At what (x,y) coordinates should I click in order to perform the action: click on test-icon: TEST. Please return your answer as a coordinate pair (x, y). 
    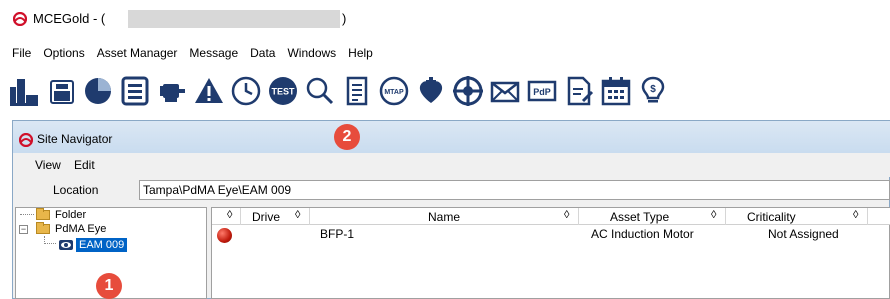
    Looking at the image, I should click on (283, 91).